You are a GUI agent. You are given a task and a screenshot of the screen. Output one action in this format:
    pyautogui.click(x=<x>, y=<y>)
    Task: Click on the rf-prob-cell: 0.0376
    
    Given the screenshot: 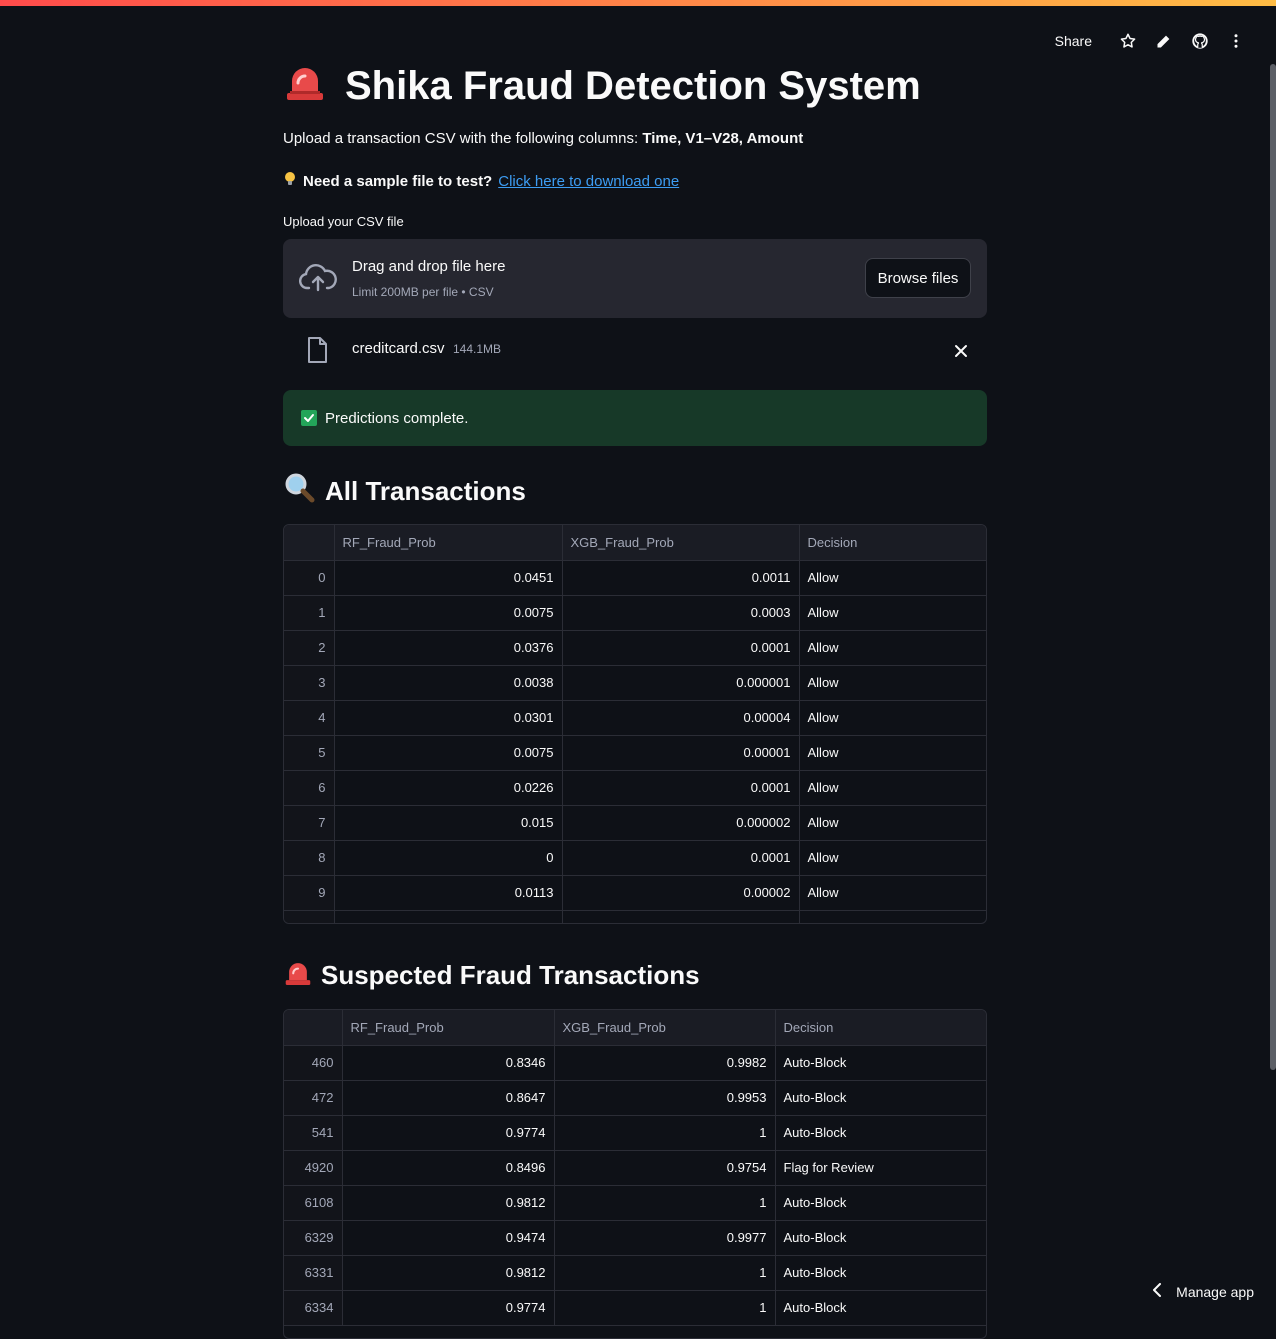 What is the action you would take?
    pyautogui.click(x=448, y=648)
    